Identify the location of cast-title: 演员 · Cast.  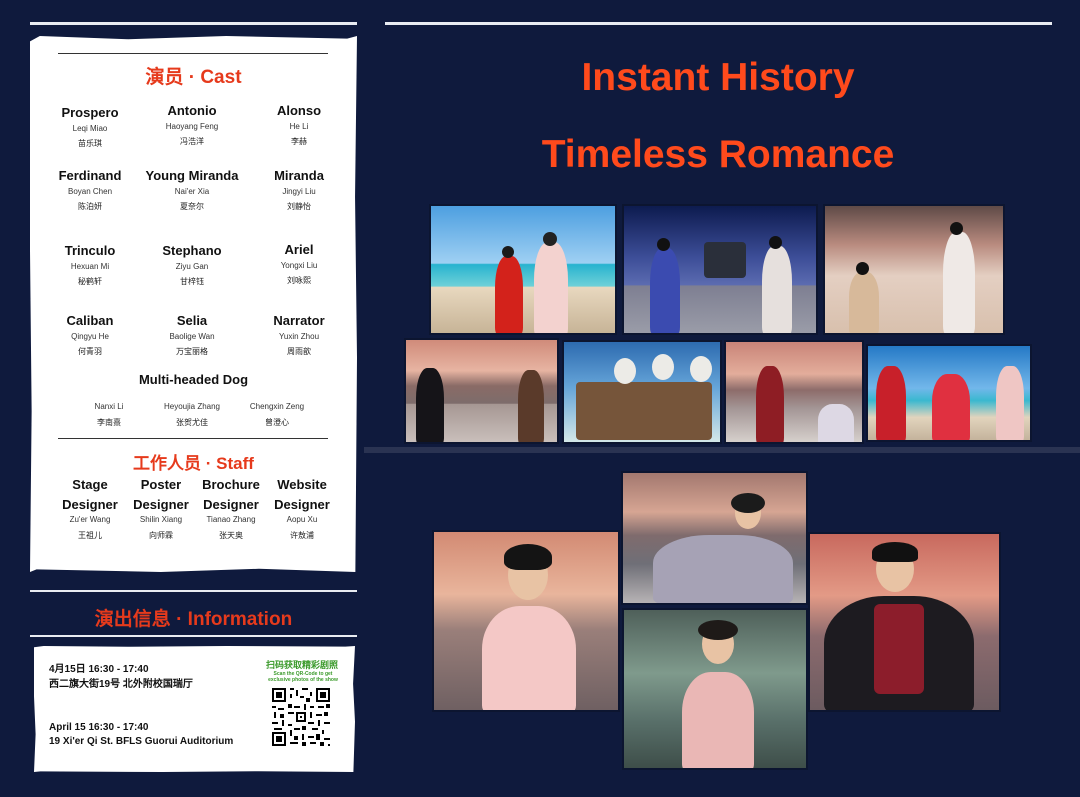
(193, 77).